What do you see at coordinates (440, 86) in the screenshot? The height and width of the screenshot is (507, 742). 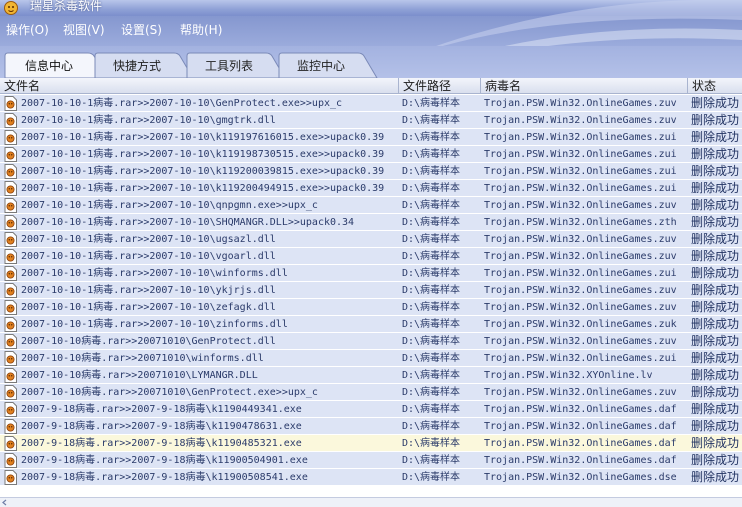 I see `column-header-path: 文件路径` at bounding box center [440, 86].